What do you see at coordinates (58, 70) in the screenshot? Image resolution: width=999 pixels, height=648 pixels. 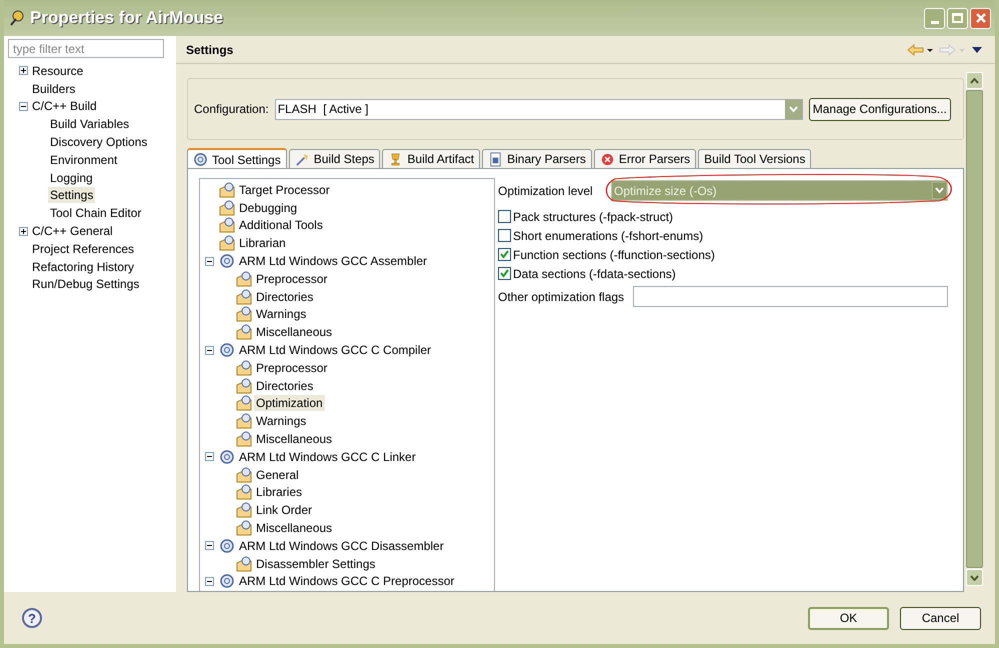 I see `tree-item: Resource` at bounding box center [58, 70].